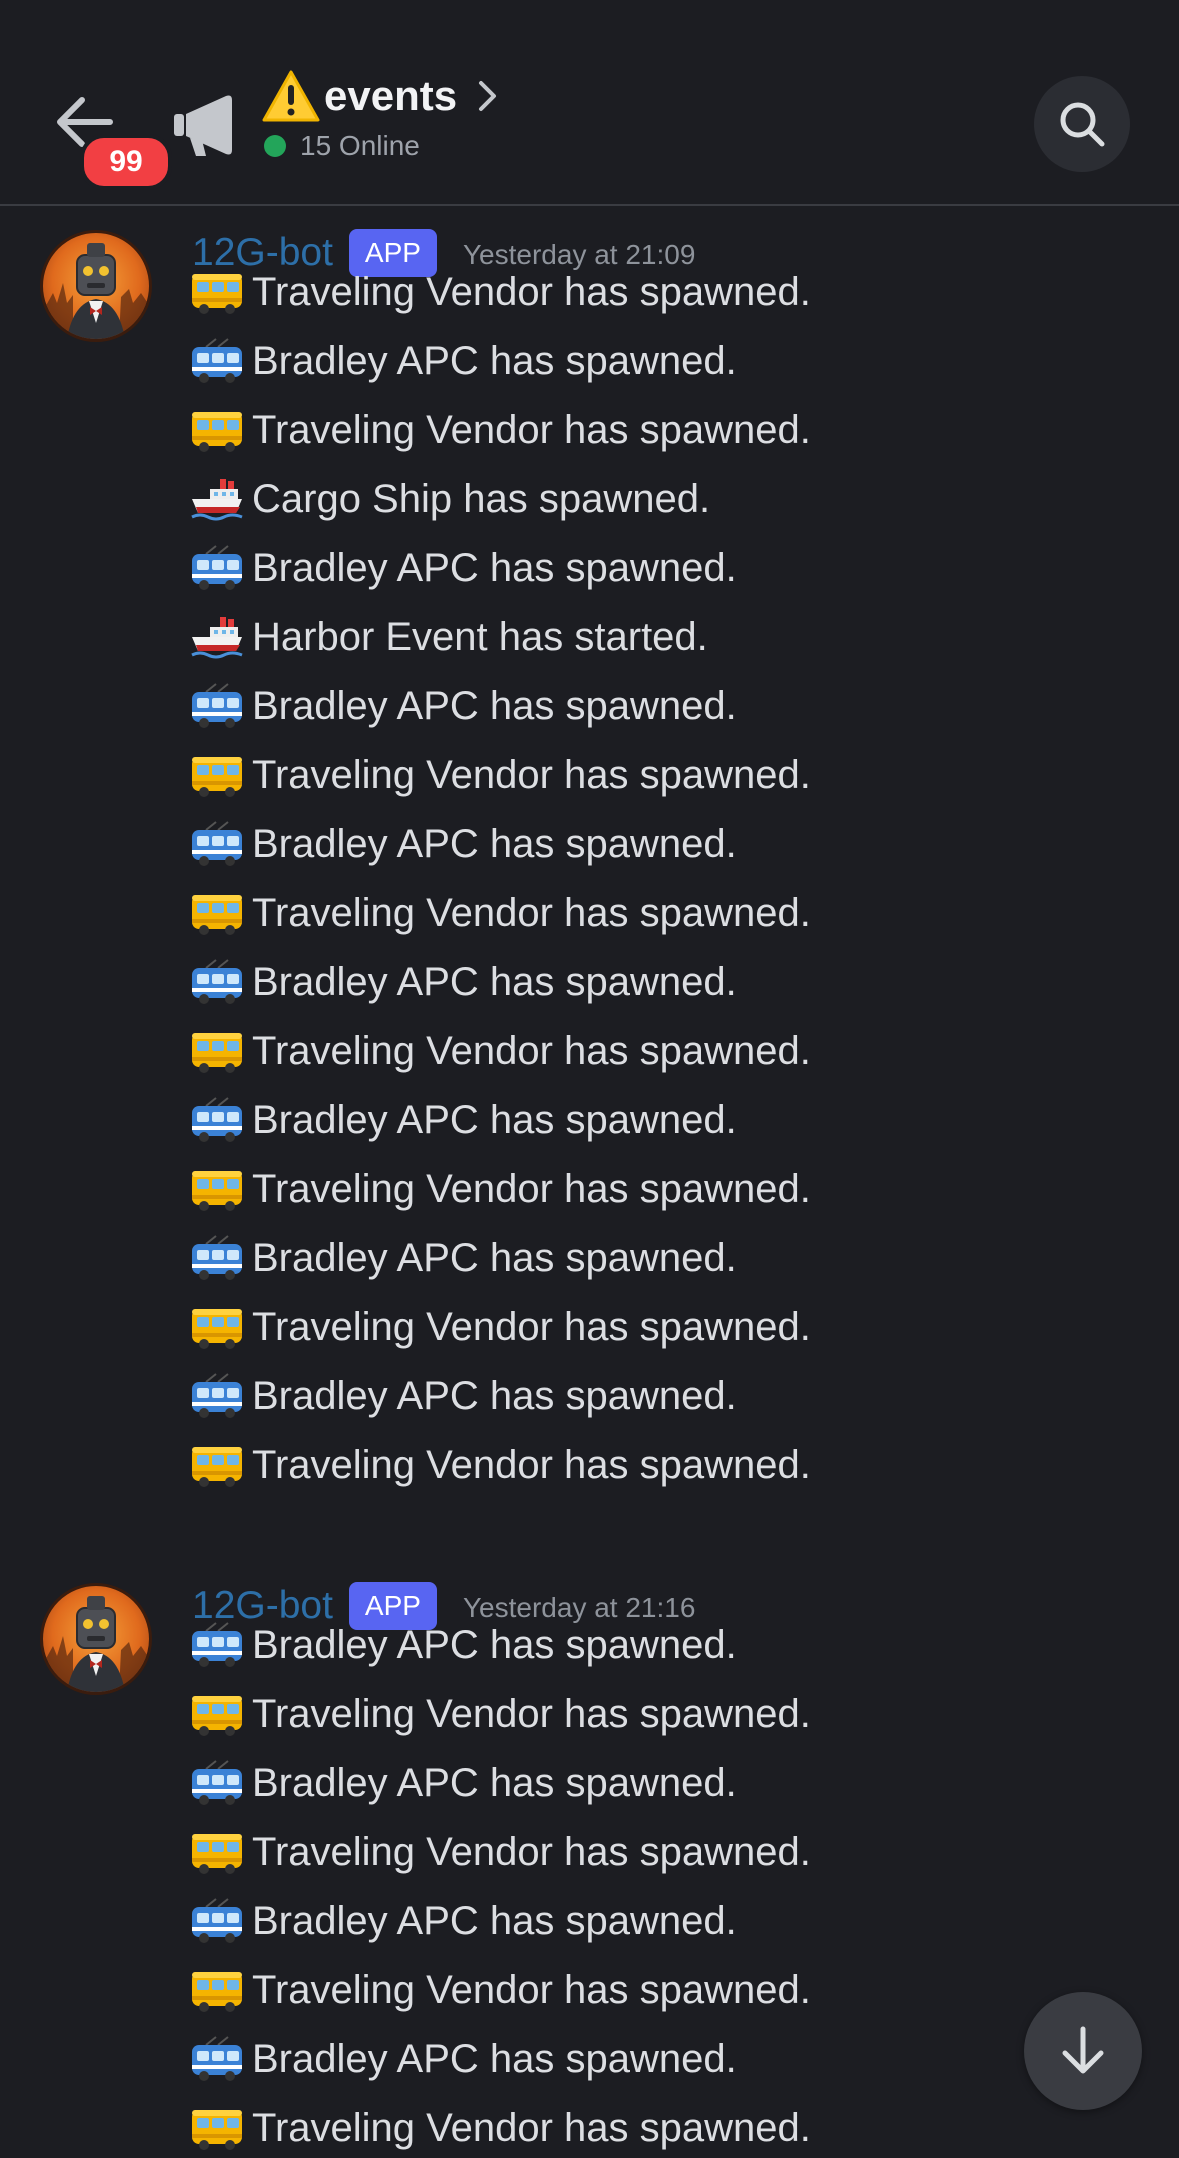 The image size is (1179, 2158). I want to click on message-text: Harbor Event has started., so click(480, 636).